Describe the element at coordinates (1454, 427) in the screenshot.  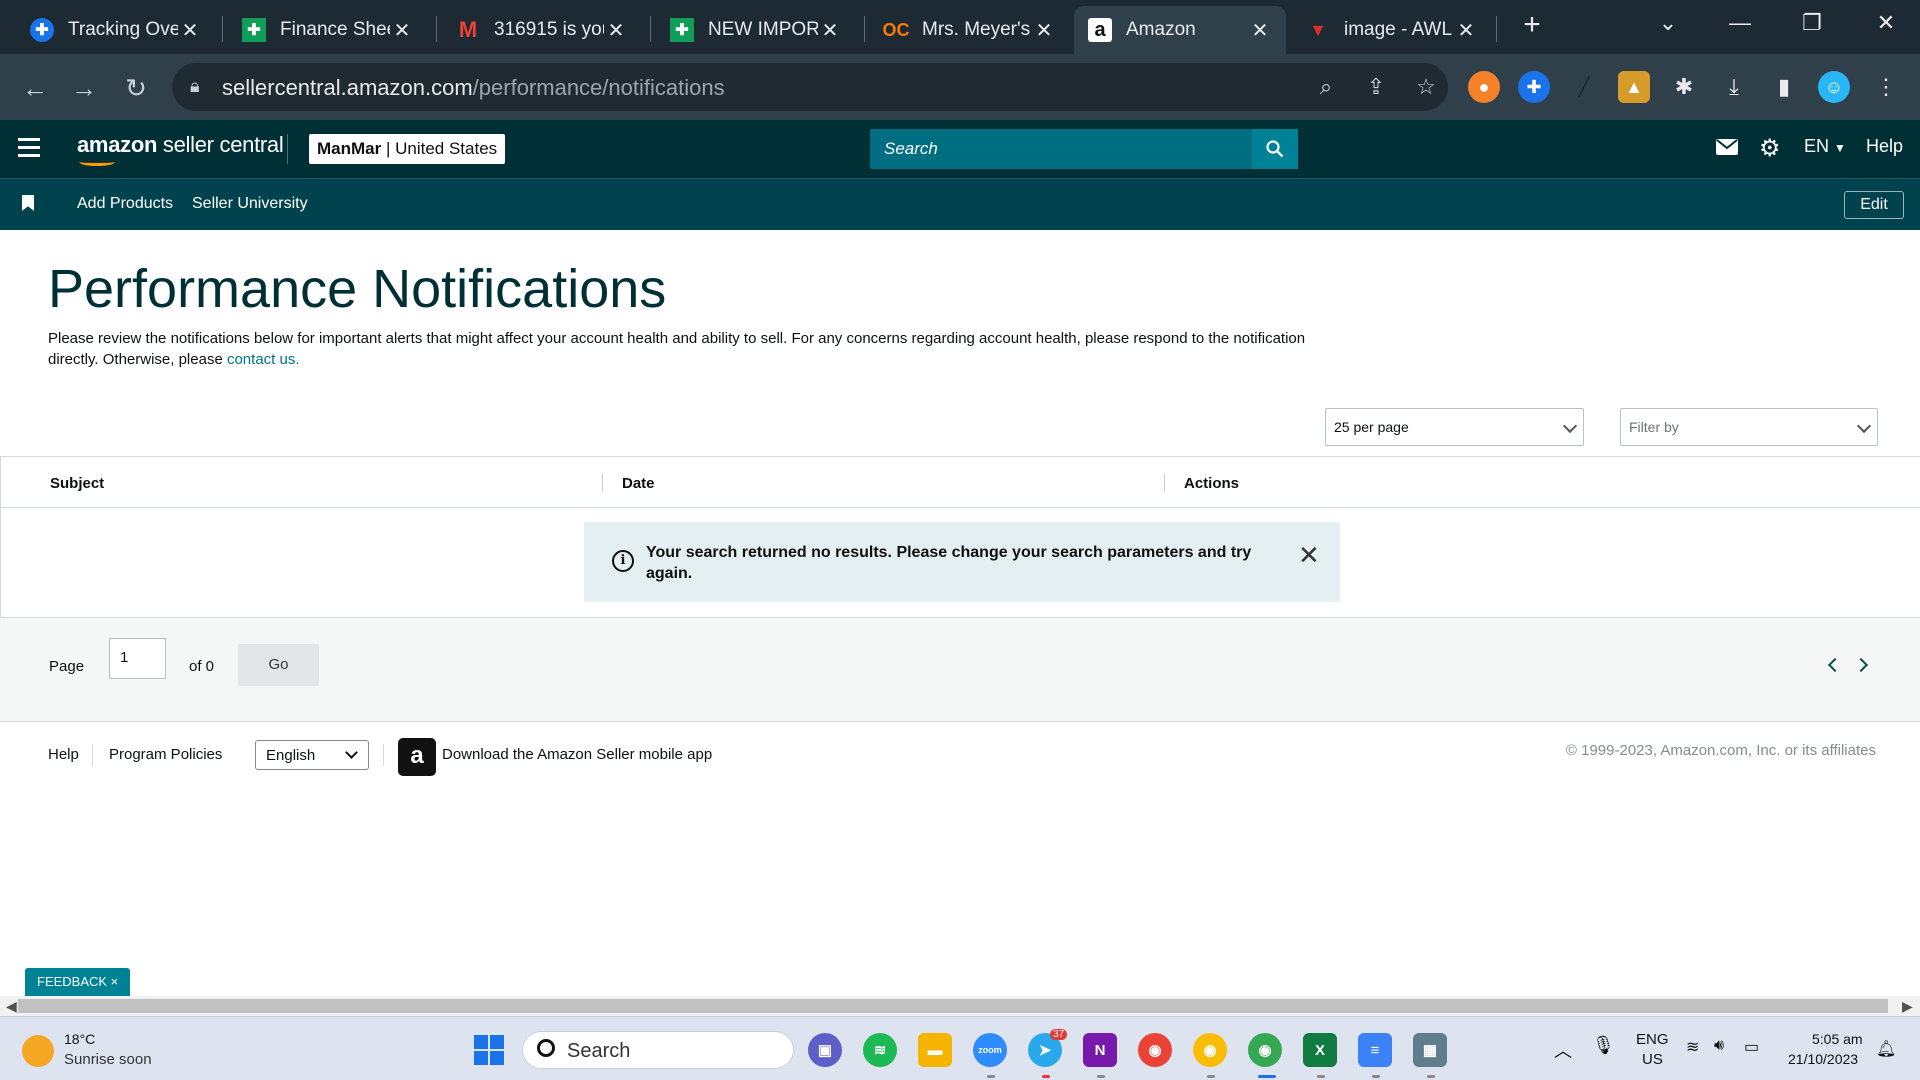
I see `per-page-select: 25 per page` at that location.